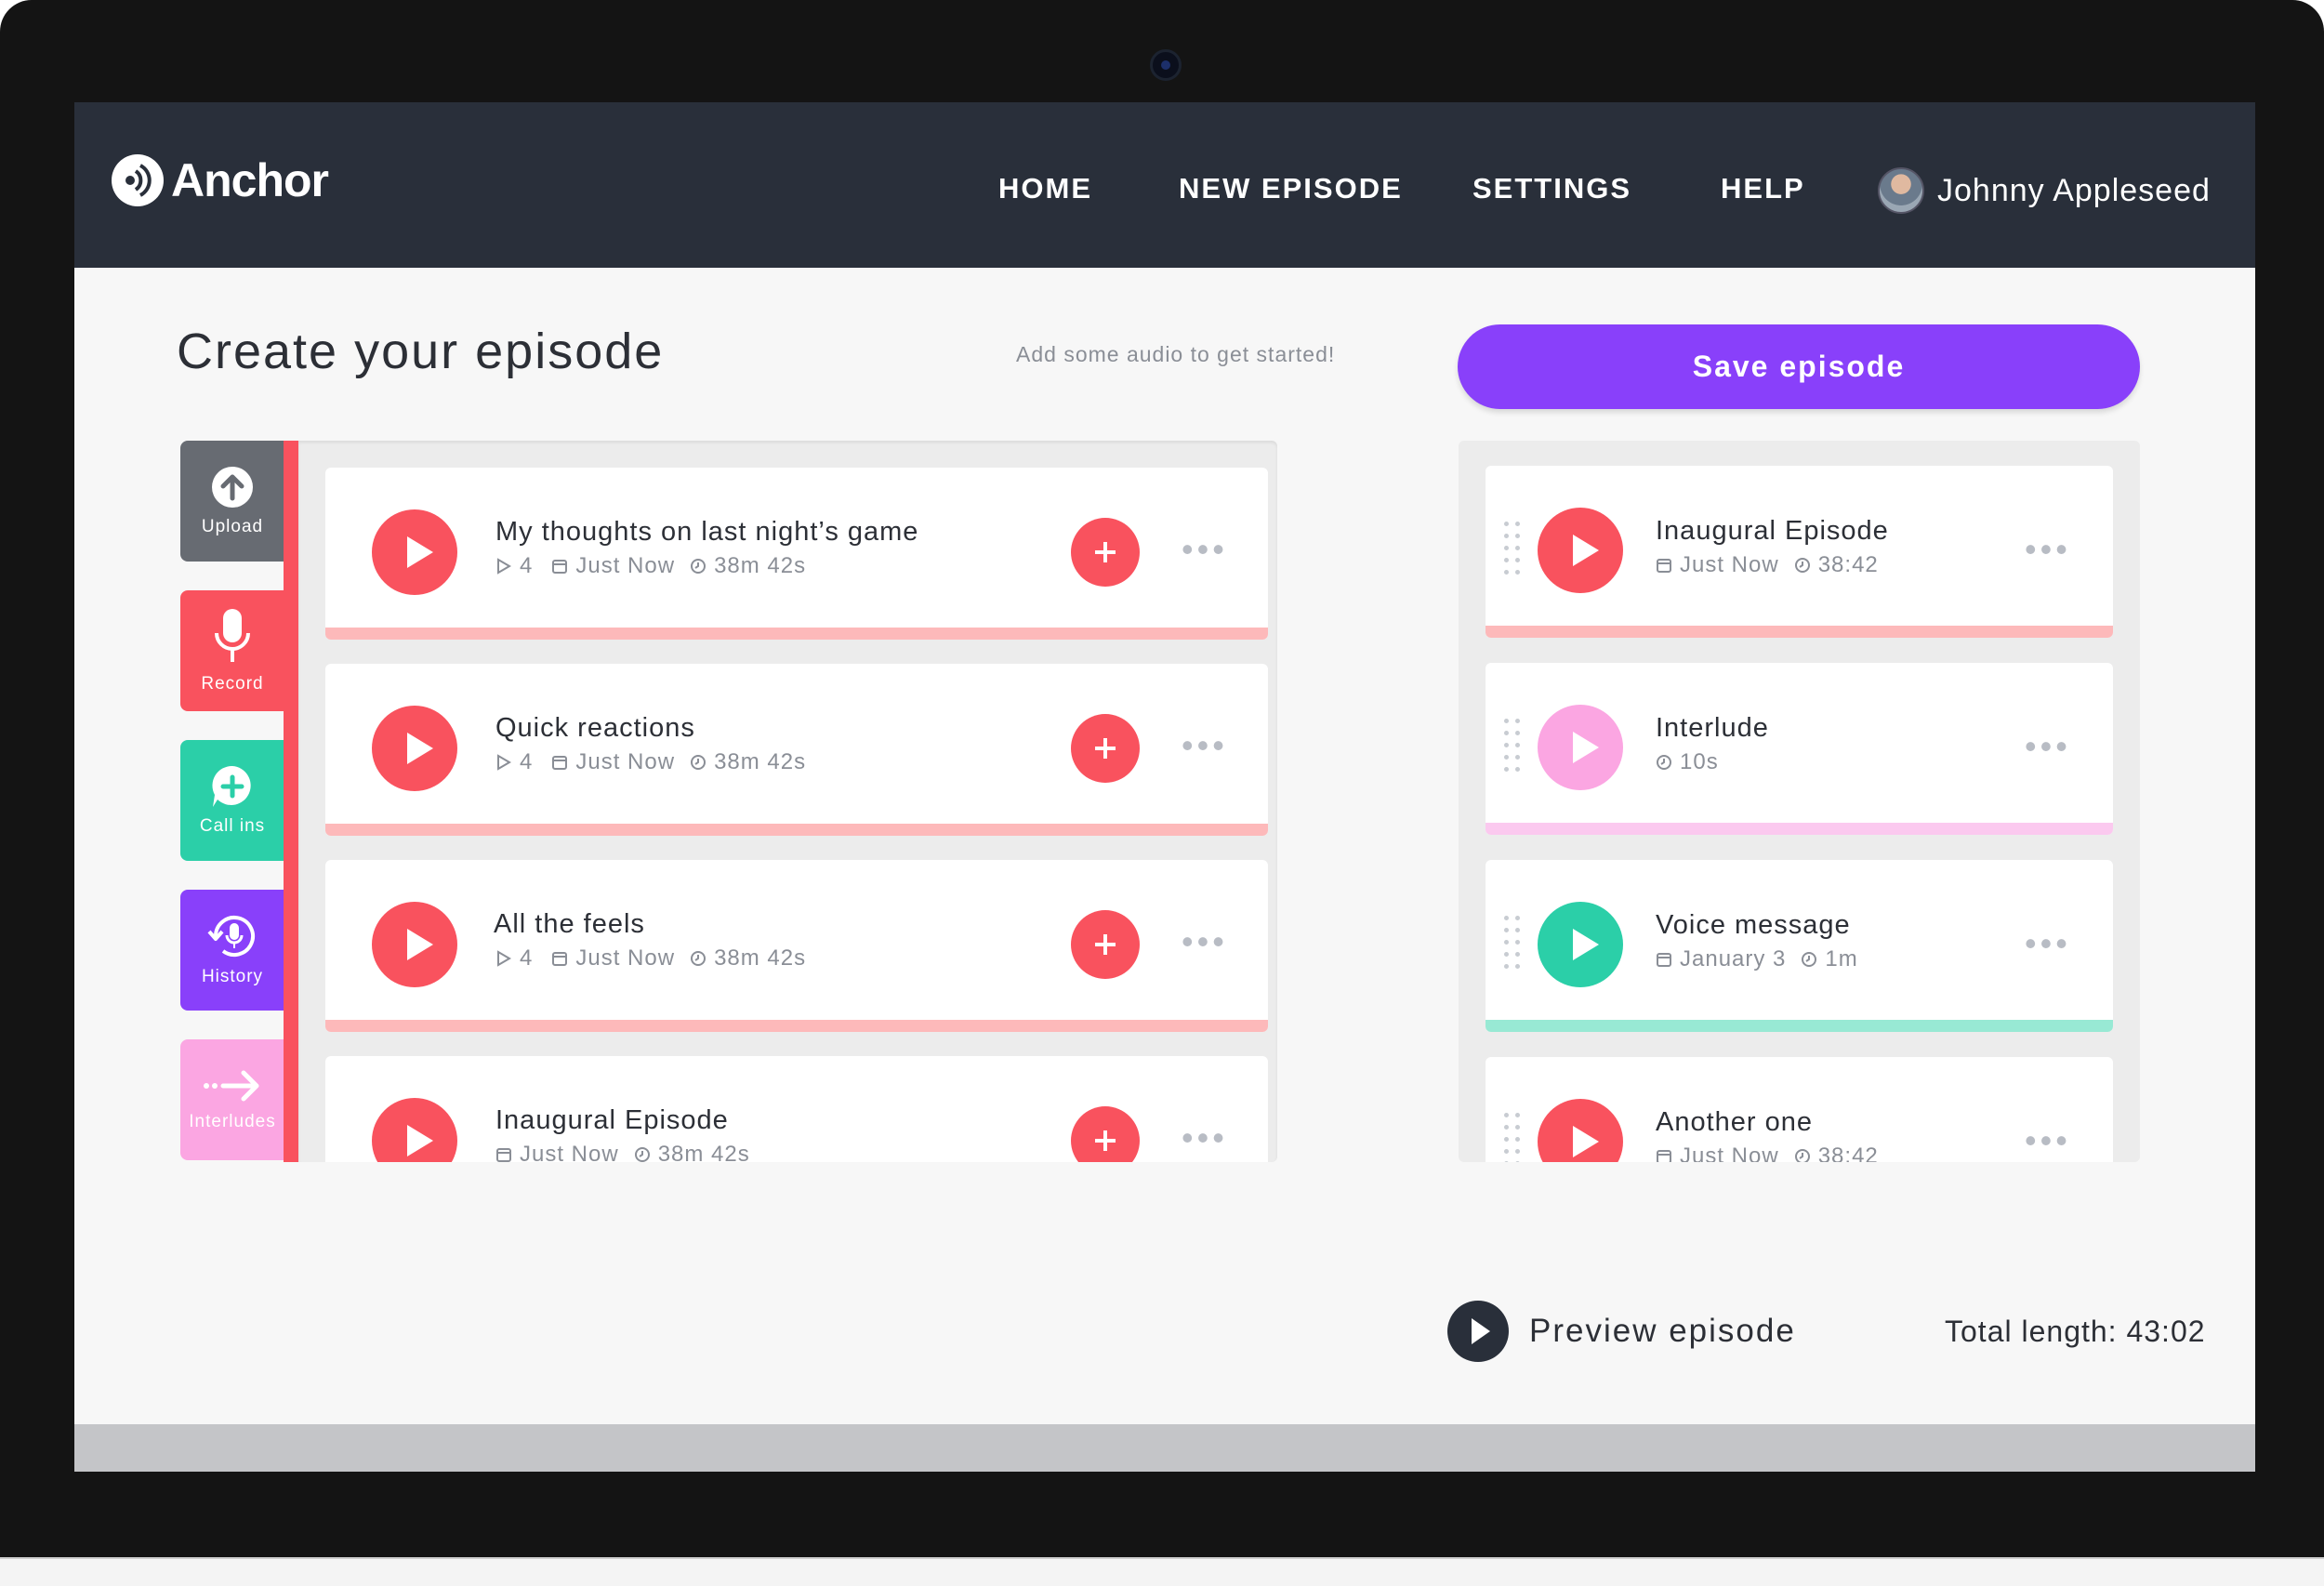 The width and height of the screenshot is (2324, 1586). What do you see at coordinates (1799, 749) in the screenshot?
I see `list-item: Interlude 10s •••` at bounding box center [1799, 749].